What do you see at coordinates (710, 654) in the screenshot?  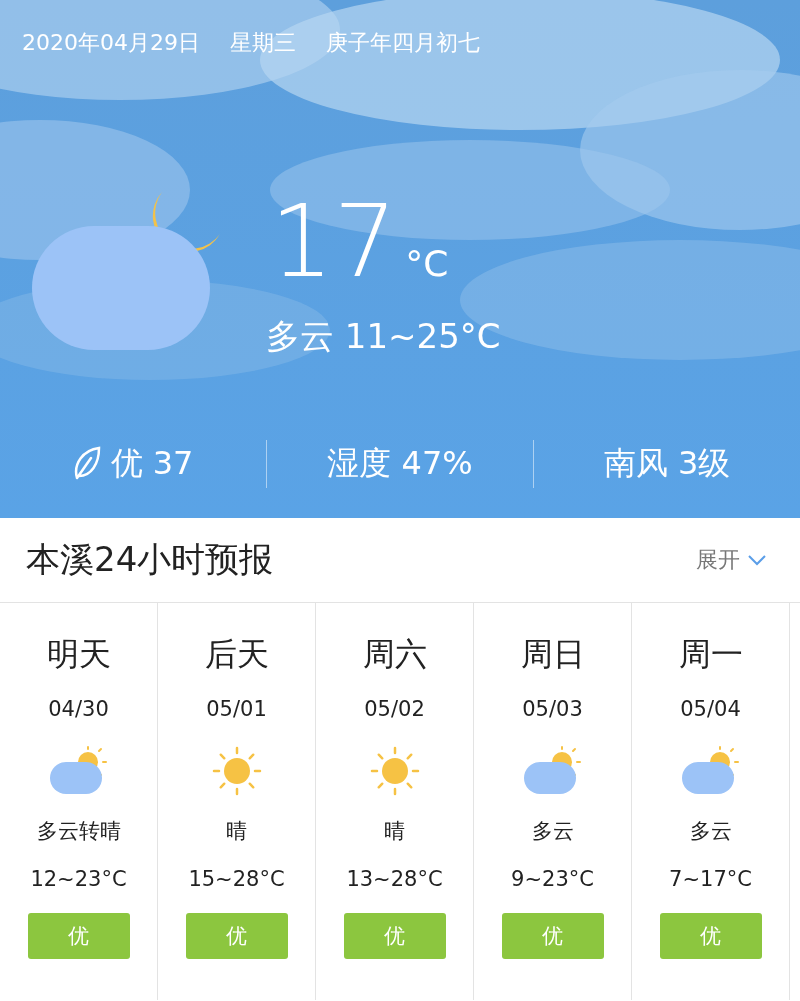 I see `day-label: 周一` at bounding box center [710, 654].